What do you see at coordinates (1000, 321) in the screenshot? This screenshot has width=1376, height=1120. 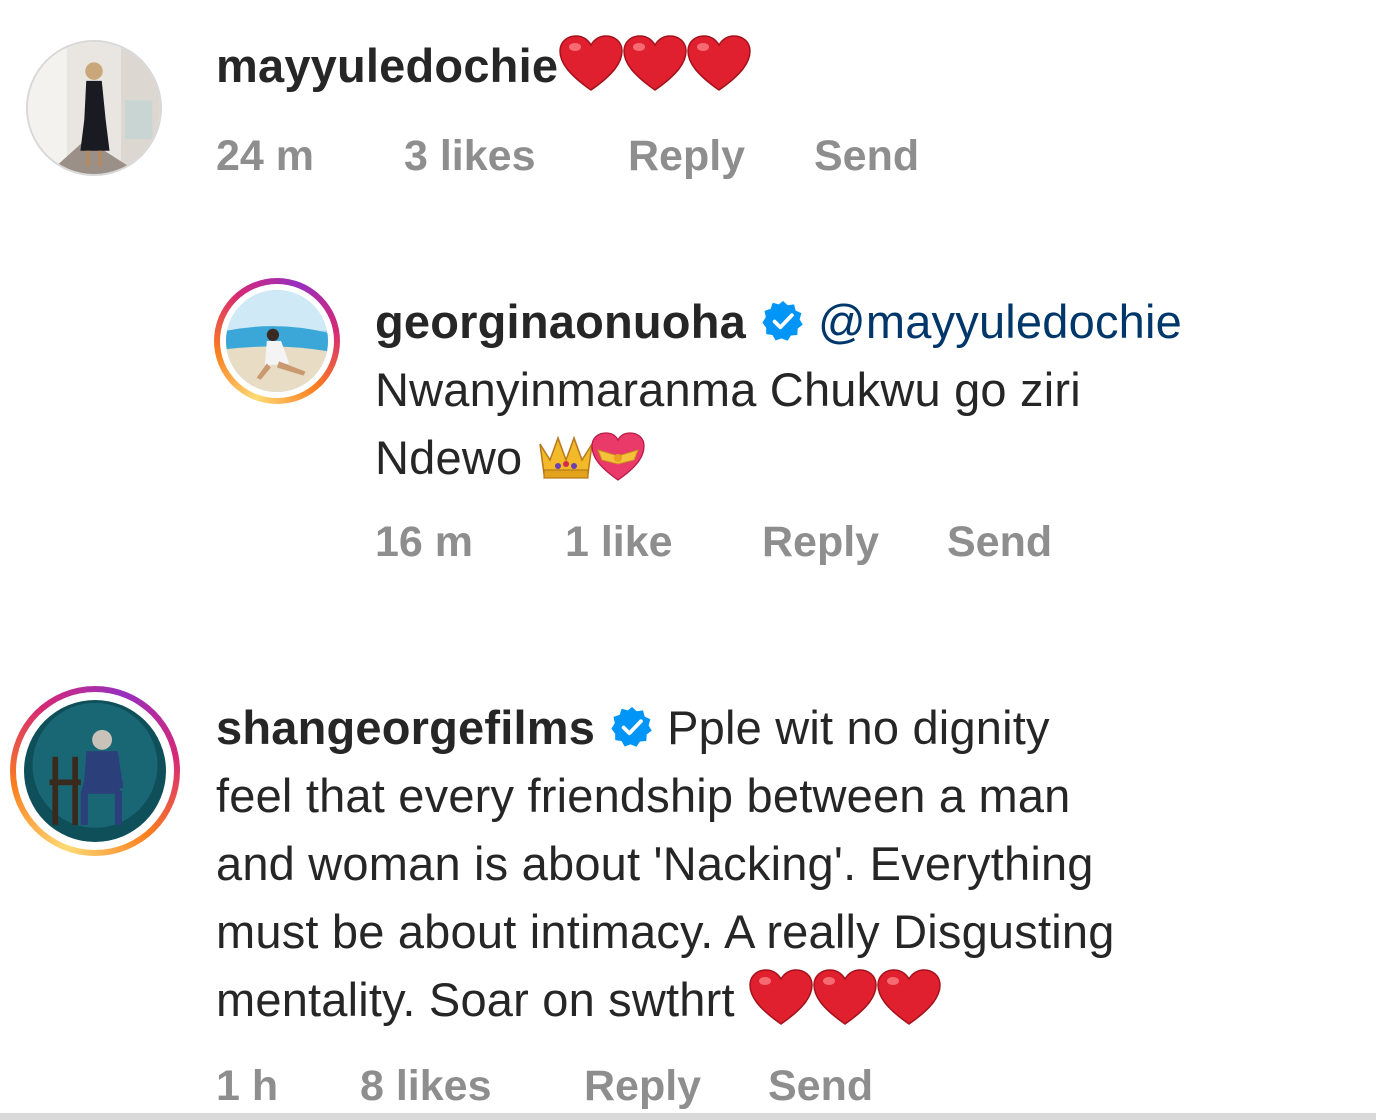 I see `mention-link: @mayyuledochie` at bounding box center [1000, 321].